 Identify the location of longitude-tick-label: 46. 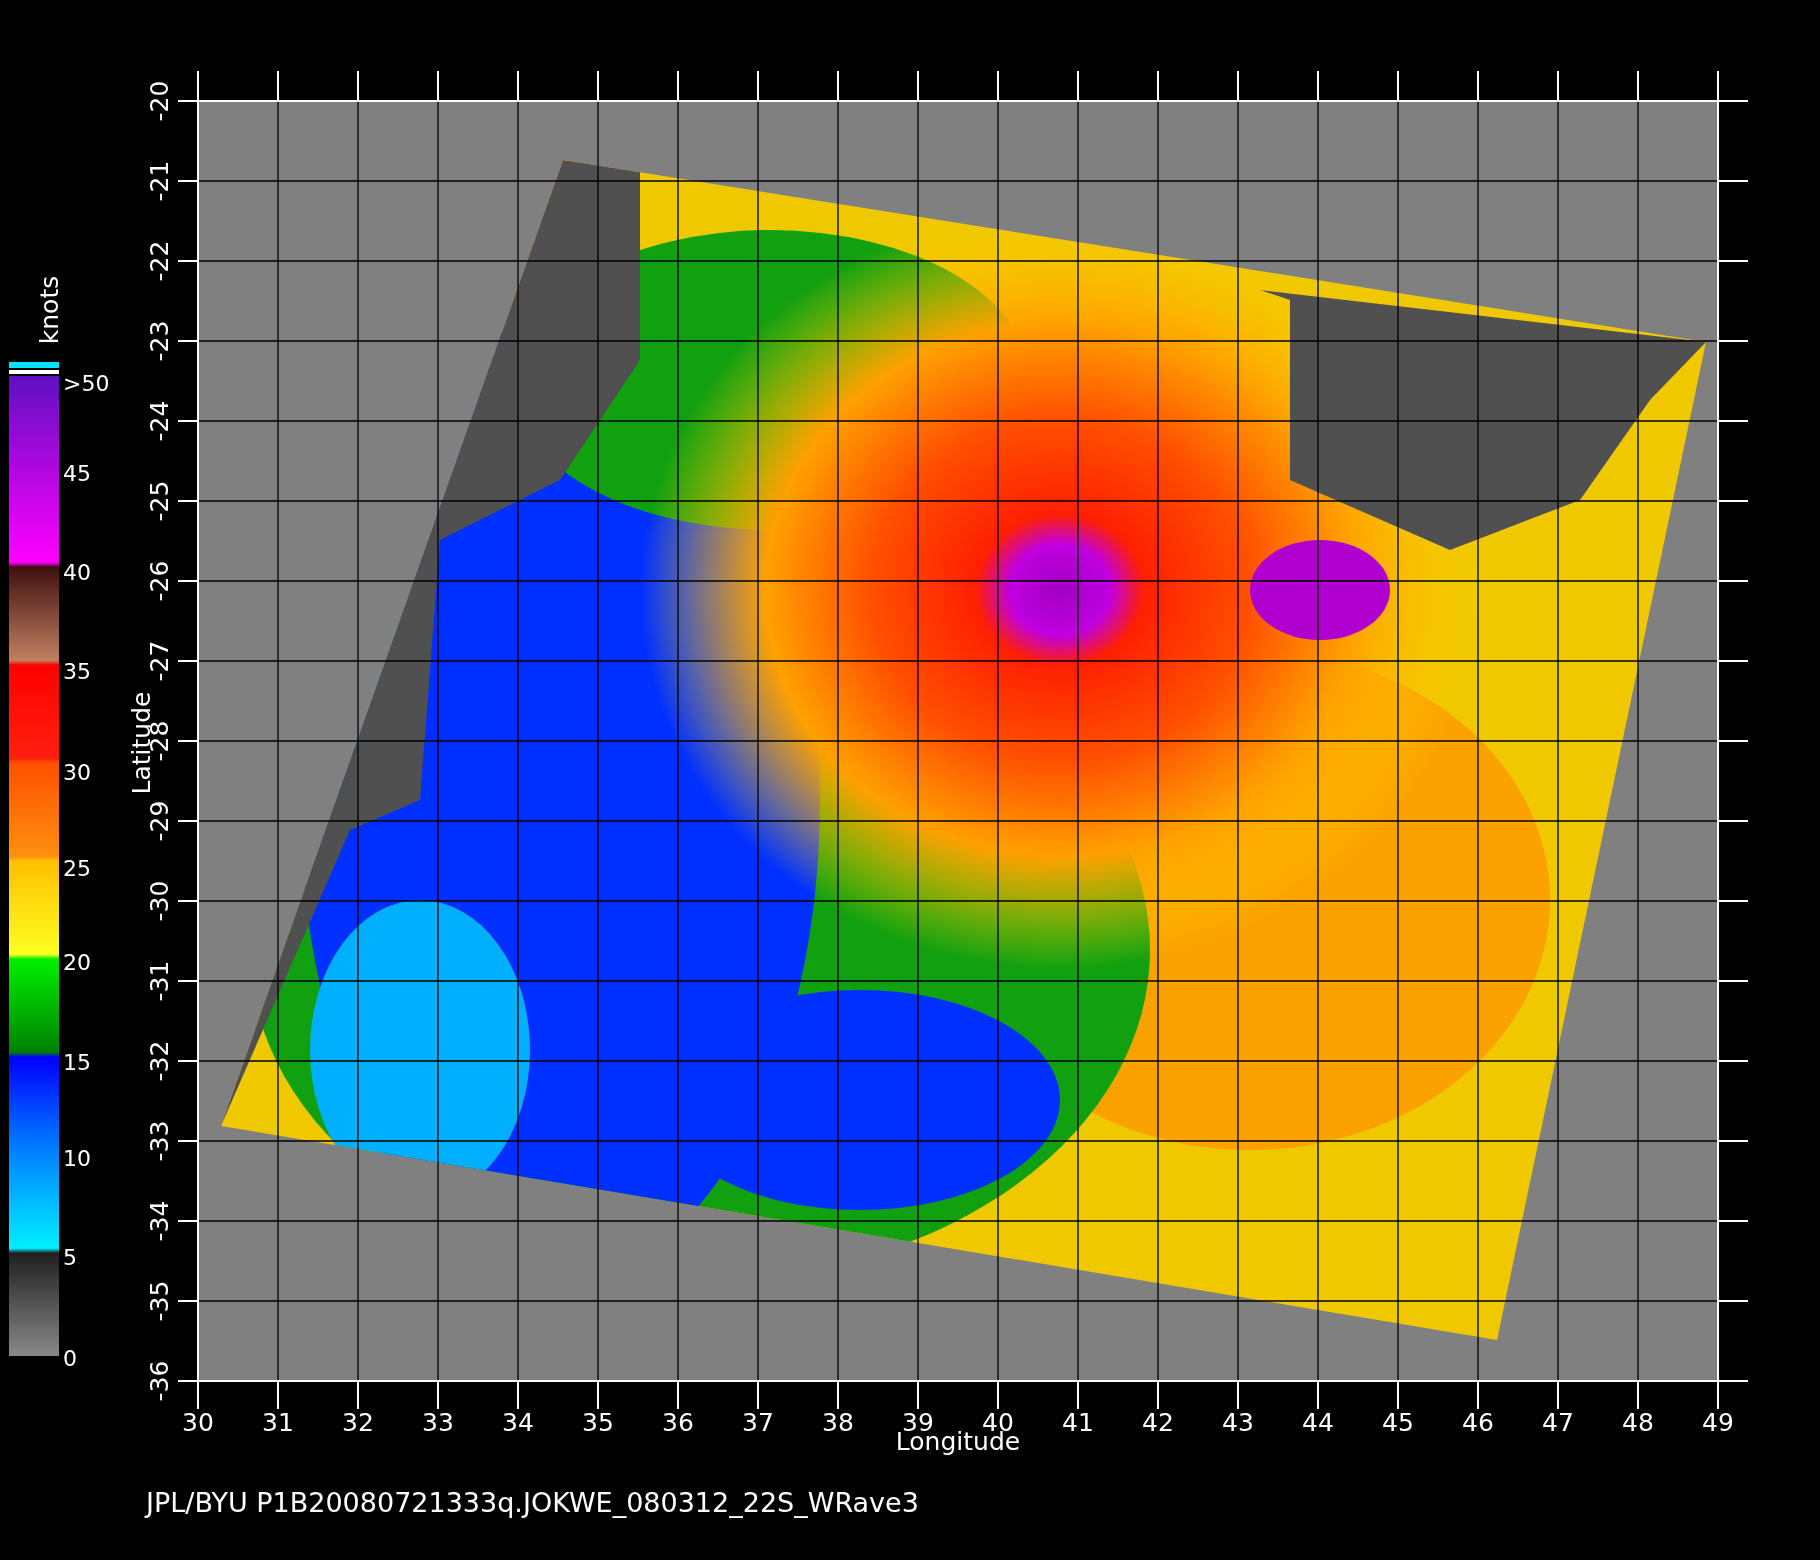
(1478, 1422).